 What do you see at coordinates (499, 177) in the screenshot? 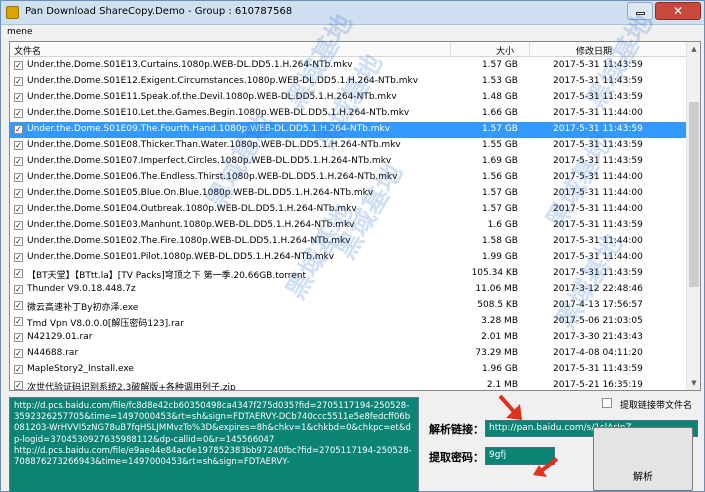
I see `file-size: 1.56 GB` at bounding box center [499, 177].